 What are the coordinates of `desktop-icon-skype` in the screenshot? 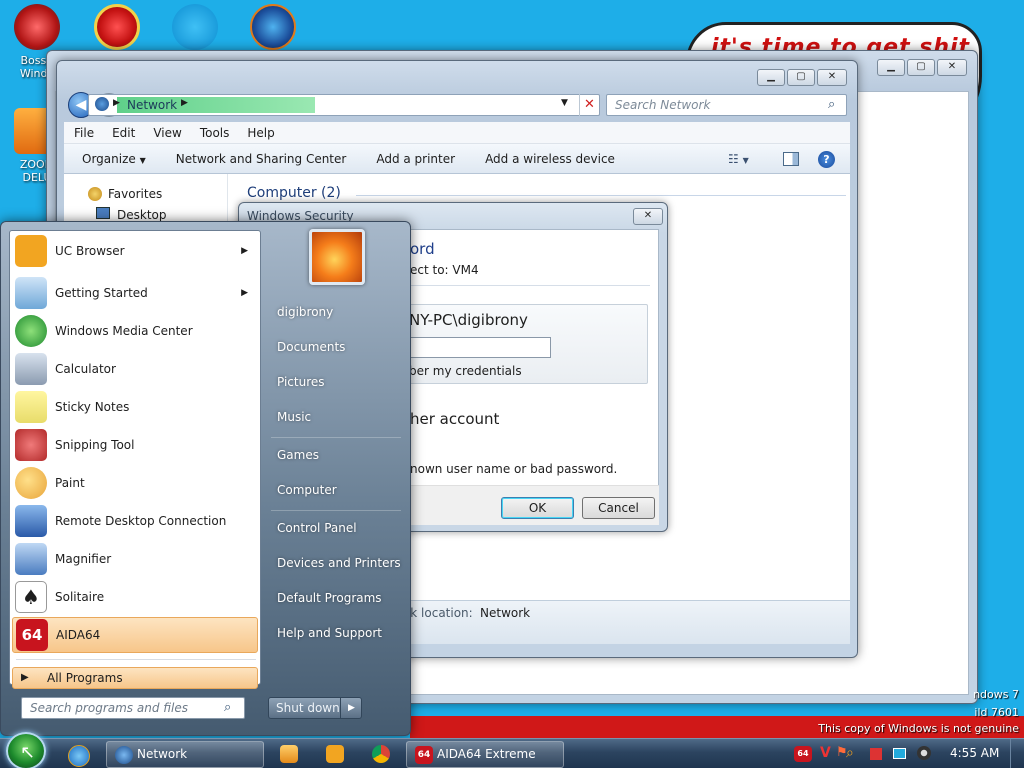 It's located at (195, 29).